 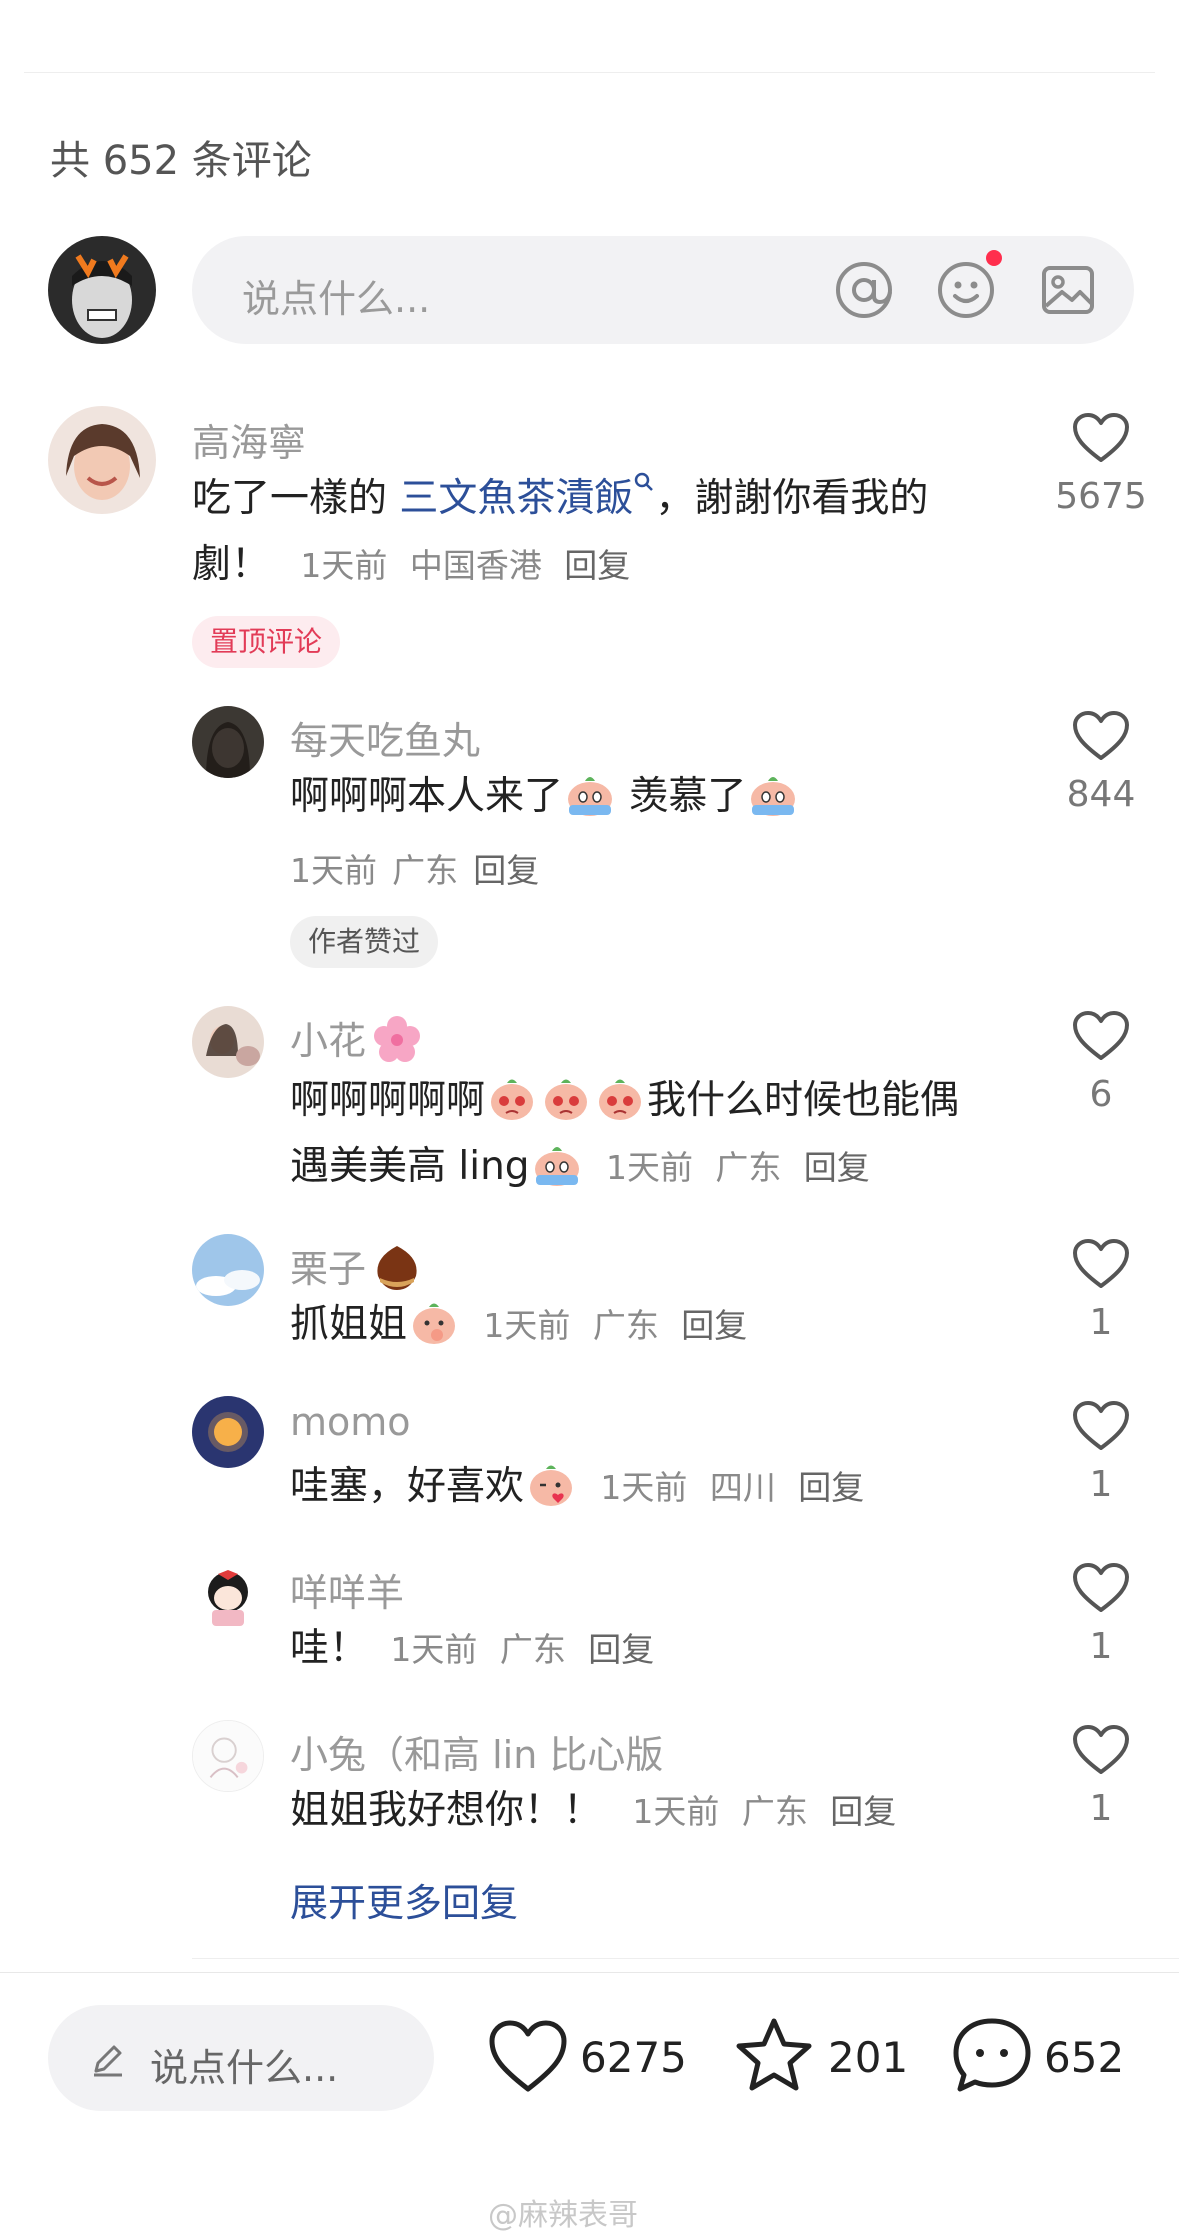 I want to click on reply-location: 四川, so click(x=742, y=1487).